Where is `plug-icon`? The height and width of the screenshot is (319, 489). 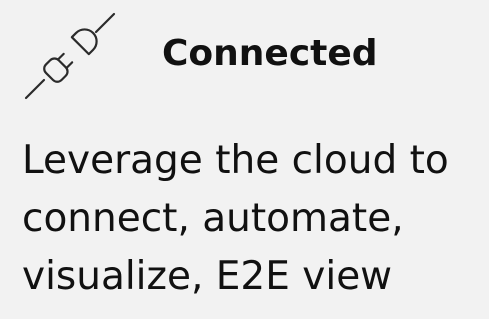
plug-icon is located at coordinates (70, 56).